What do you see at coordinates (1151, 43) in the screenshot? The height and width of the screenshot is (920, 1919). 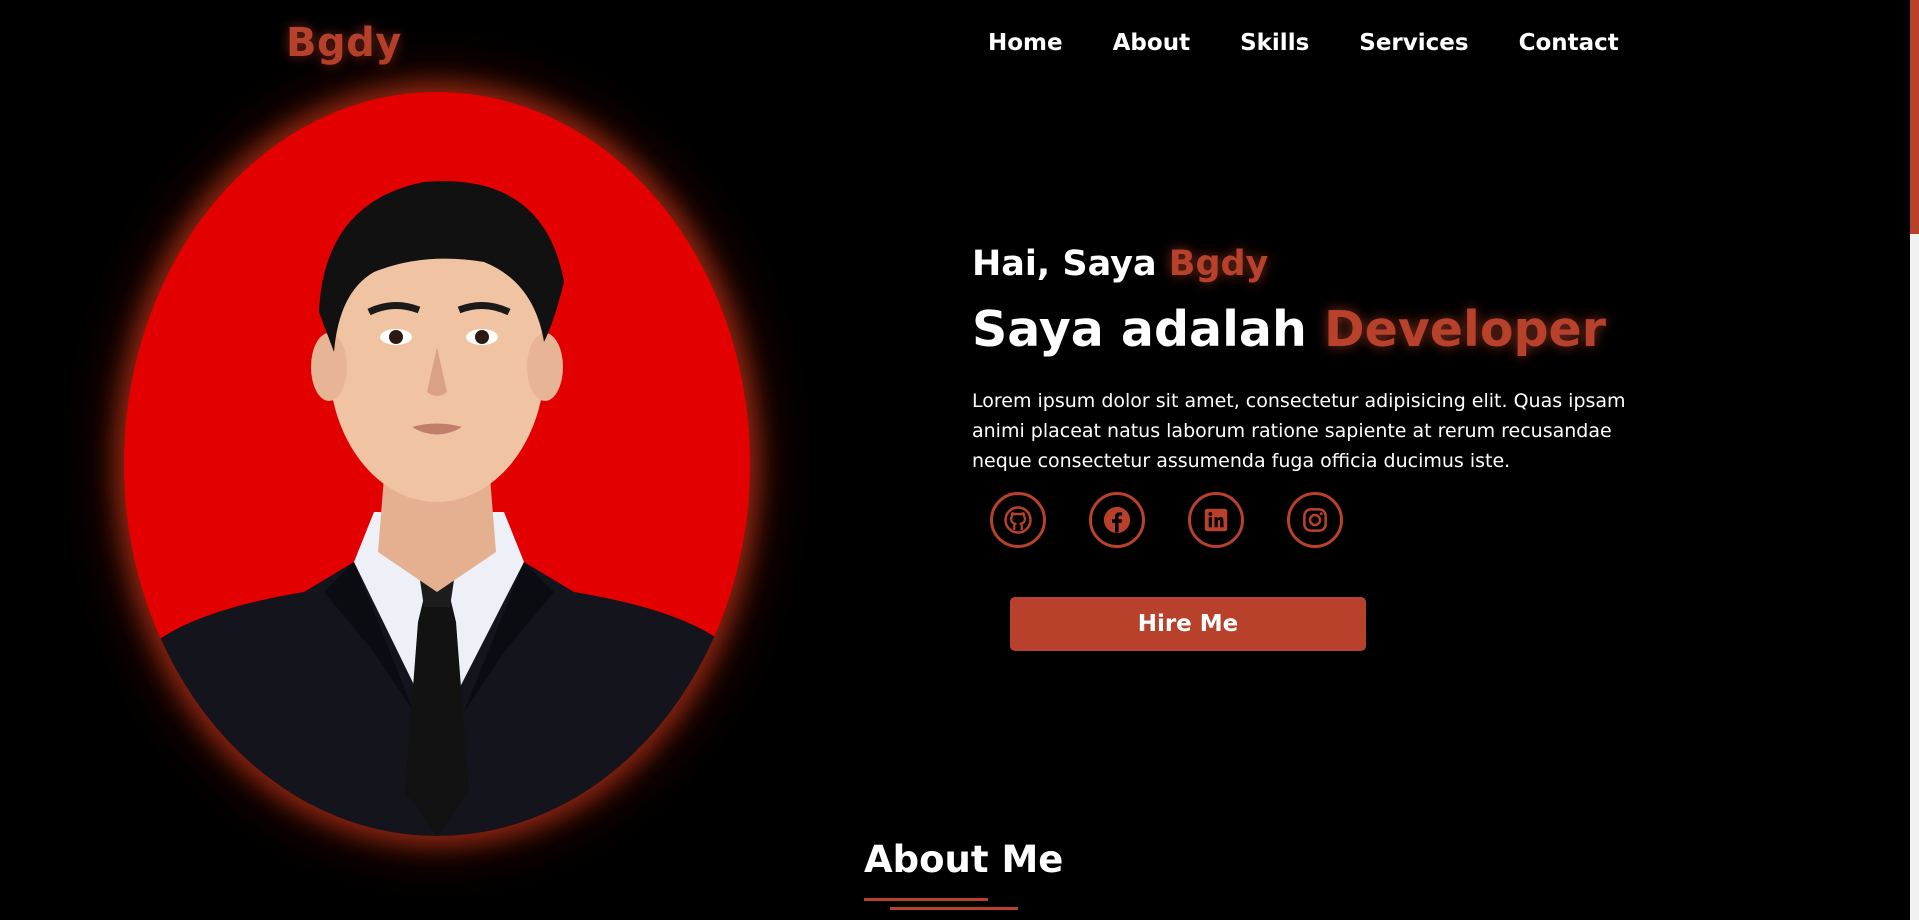 I see `nav-item-about: About` at bounding box center [1151, 43].